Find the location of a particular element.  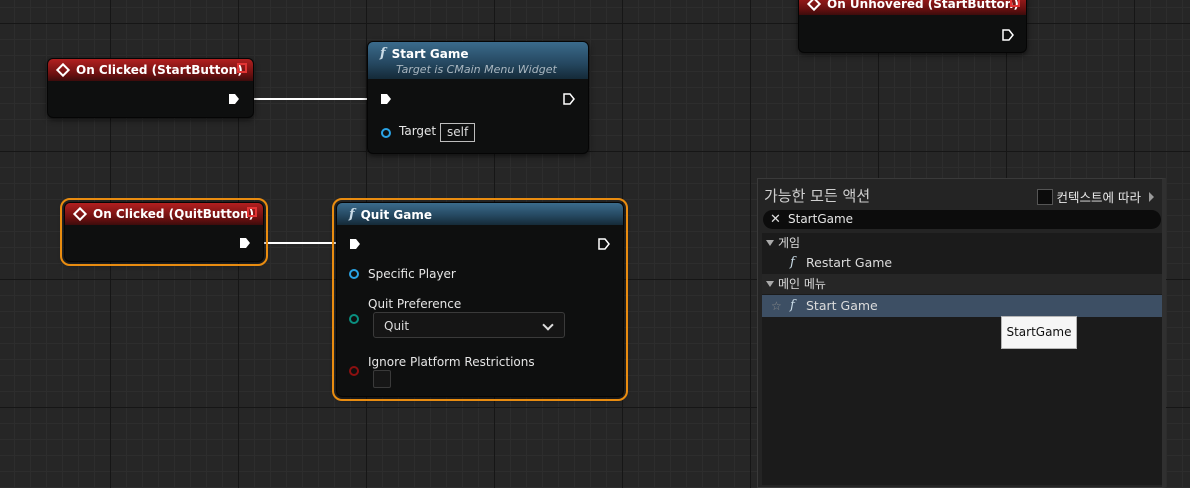

favorite-star-icon: ☆ is located at coordinates (776, 306).